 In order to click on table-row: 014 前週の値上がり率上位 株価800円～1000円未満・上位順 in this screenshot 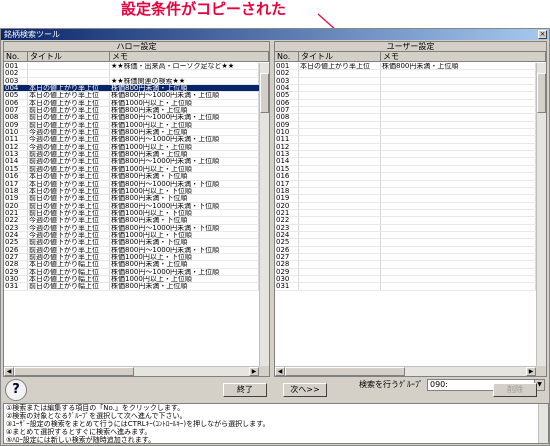, I will do `click(131, 162)`.